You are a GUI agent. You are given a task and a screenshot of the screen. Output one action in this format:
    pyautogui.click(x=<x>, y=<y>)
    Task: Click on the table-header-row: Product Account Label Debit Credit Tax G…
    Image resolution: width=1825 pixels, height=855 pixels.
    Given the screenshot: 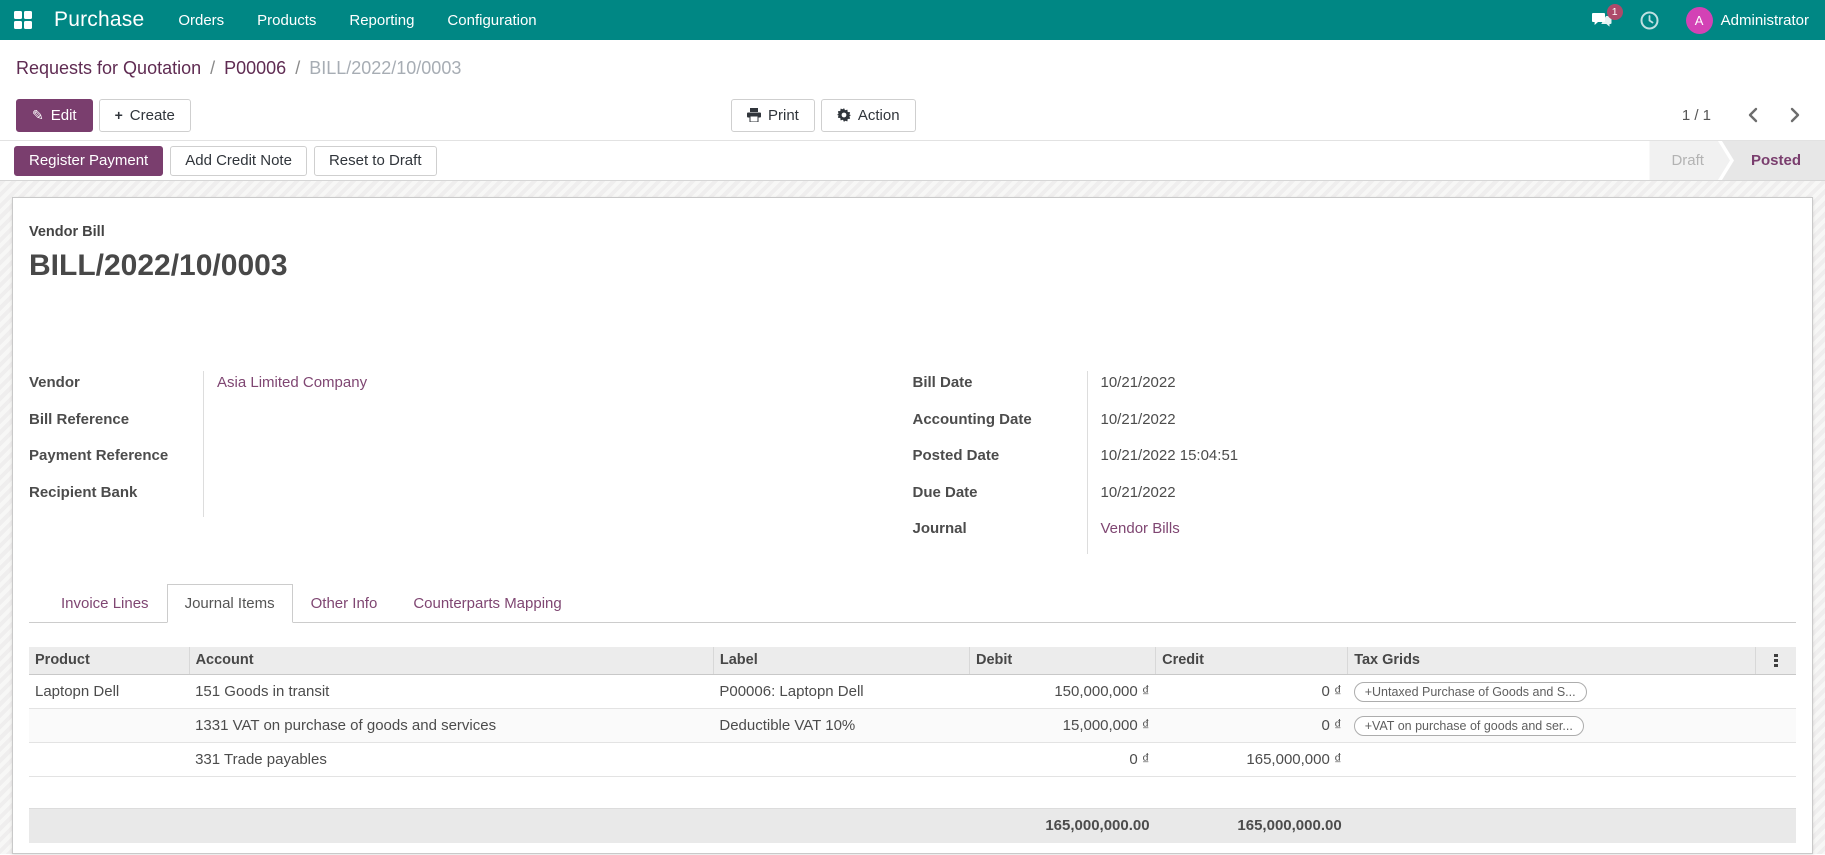 What is the action you would take?
    pyautogui.click(x=912, y=660)
    